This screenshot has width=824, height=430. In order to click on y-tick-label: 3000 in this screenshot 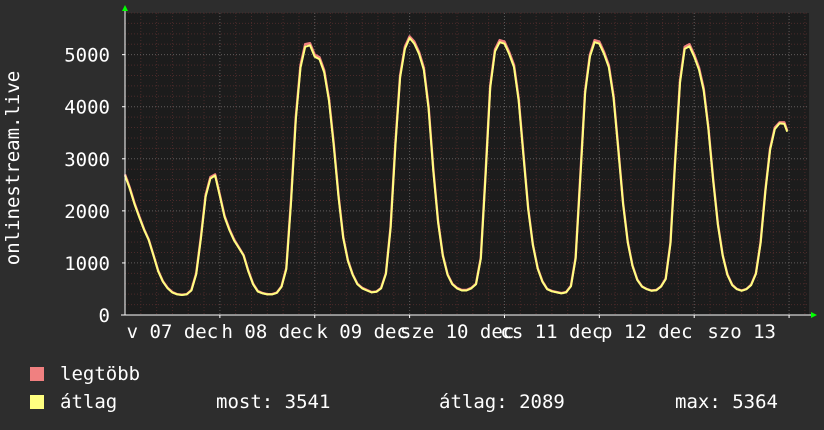, I will do `click(87, 160)`.